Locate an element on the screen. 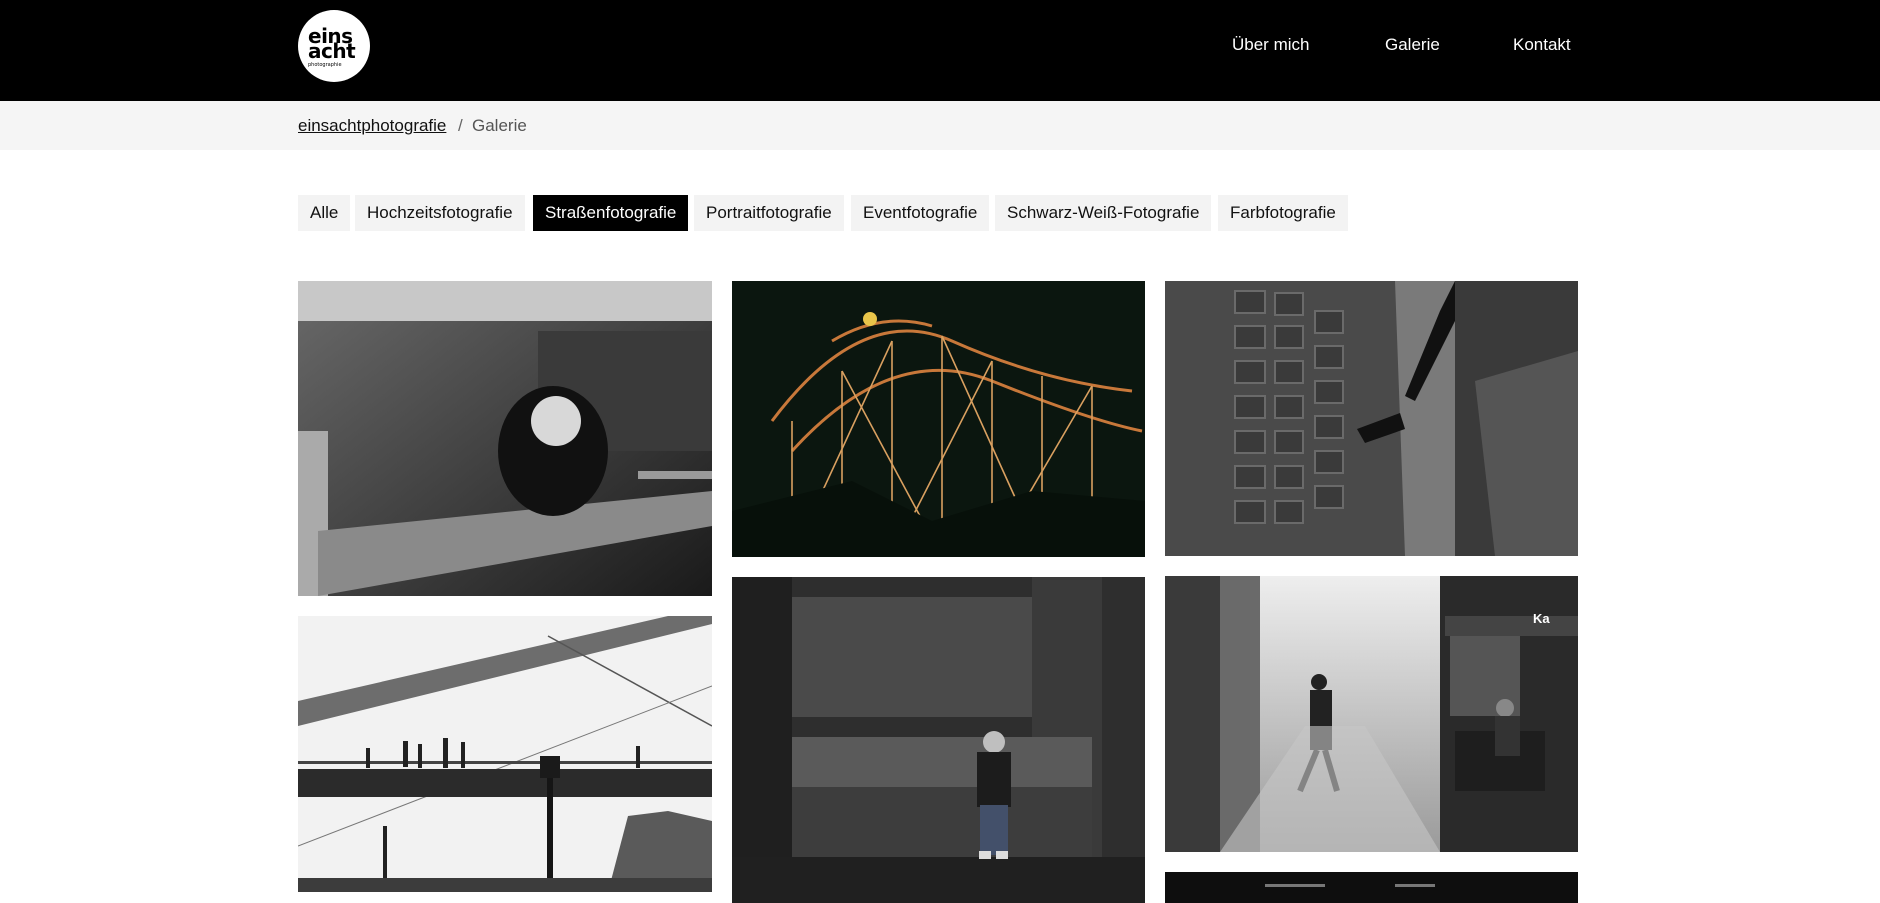 This screenshot has width=1880, height=903. gallery-image-dark is located at coordinates (1371, 887).